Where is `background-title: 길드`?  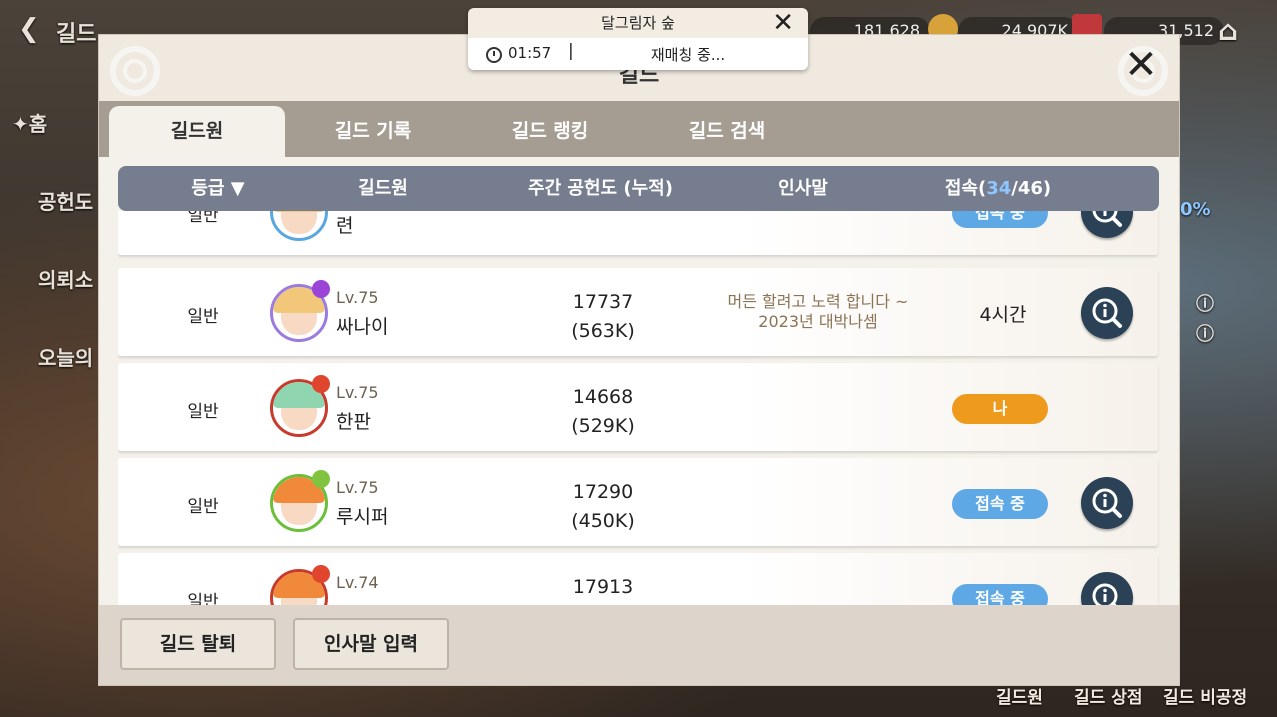
background-title: 길드 is located at coordinates (76, 34).